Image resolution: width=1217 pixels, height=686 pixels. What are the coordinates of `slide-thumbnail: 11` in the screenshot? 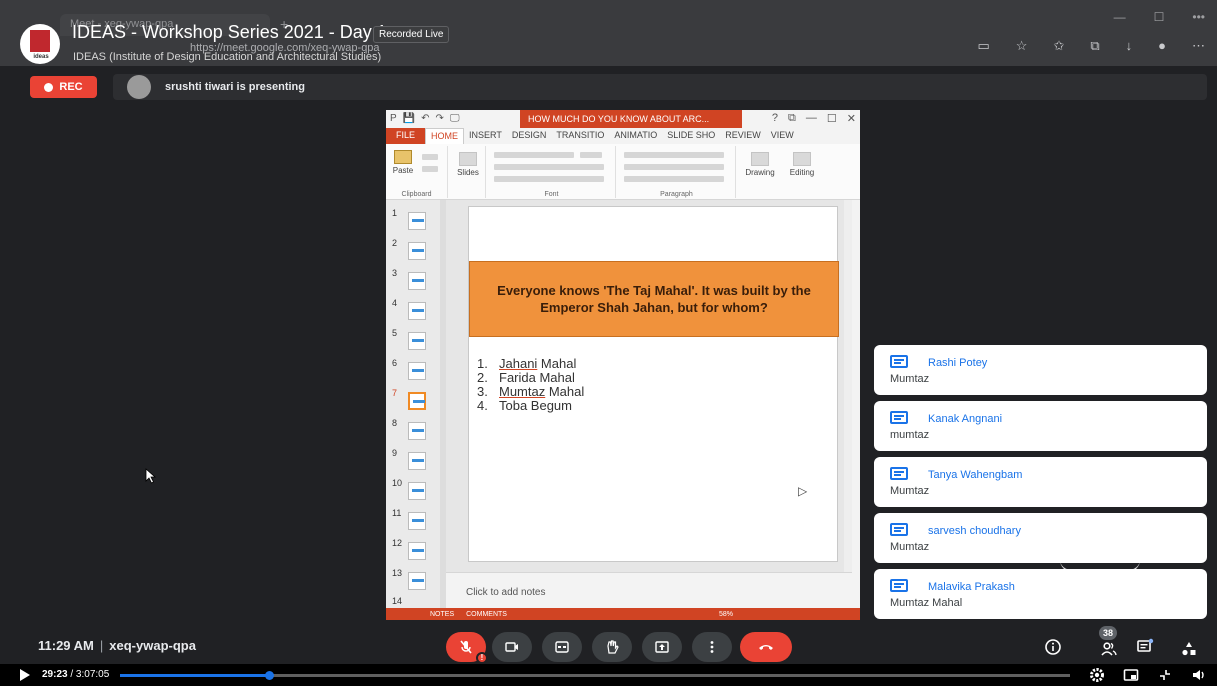 It's located at (414, 520).